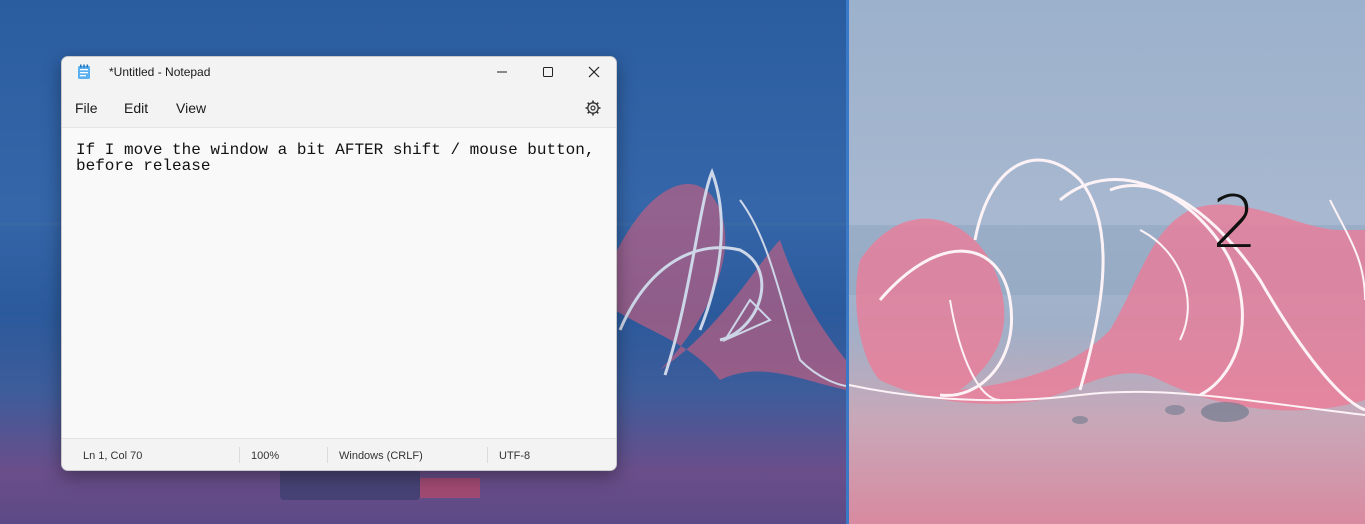 The width and height of the screenshot is (1365, 524). I want to click on close-icon, so click(594, 72).